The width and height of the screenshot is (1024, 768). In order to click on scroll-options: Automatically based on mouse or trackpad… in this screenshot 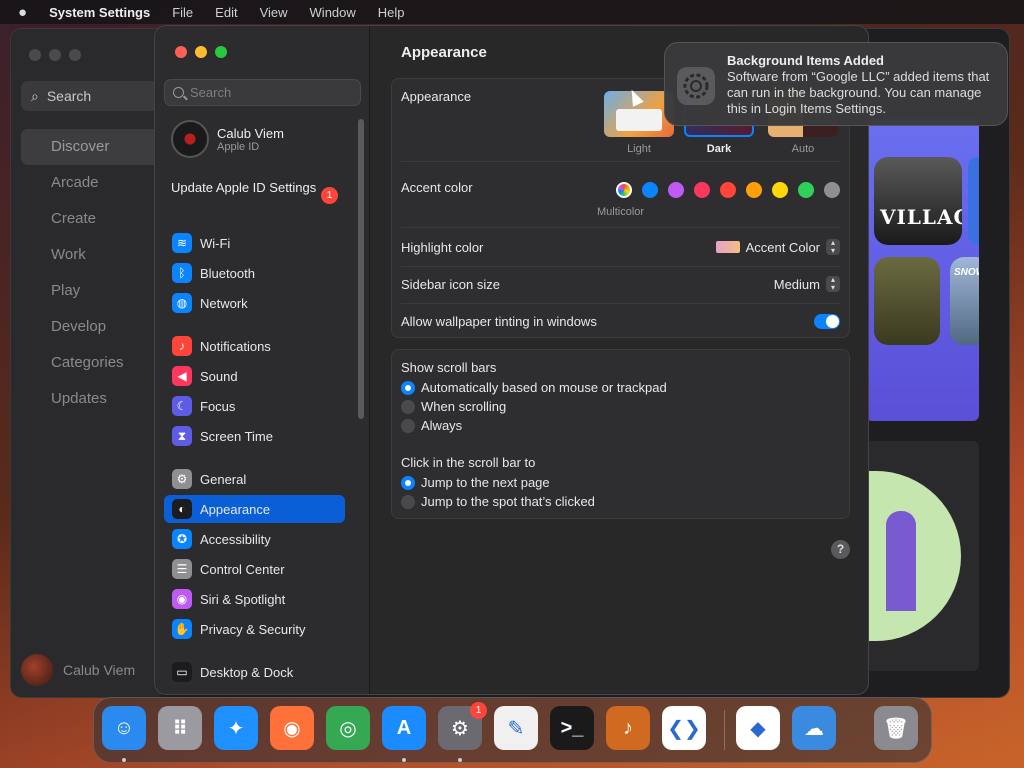, I will do `click(621, 406)`.